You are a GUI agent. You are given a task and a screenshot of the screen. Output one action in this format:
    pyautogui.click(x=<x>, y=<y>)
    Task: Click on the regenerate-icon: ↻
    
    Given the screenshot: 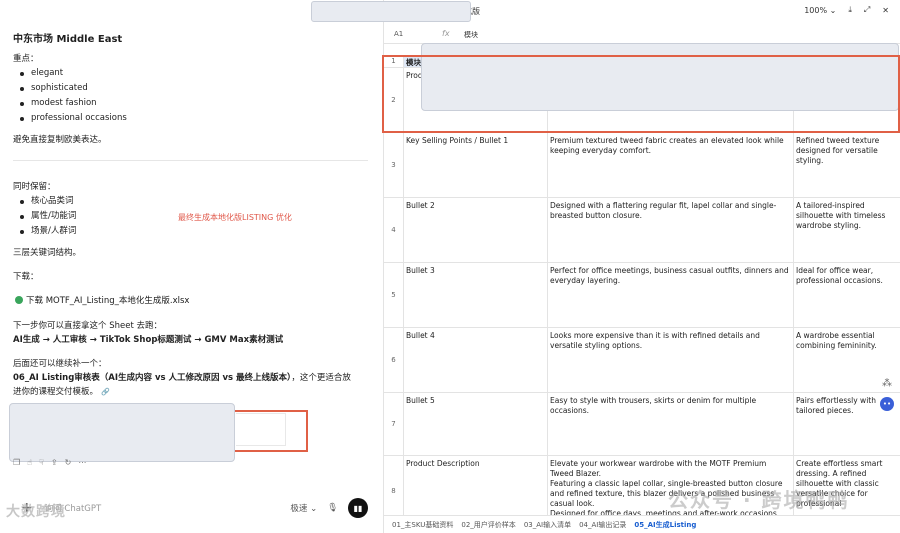 What is the action you would take?
    pyautogui.click(x=68, y=462)
    